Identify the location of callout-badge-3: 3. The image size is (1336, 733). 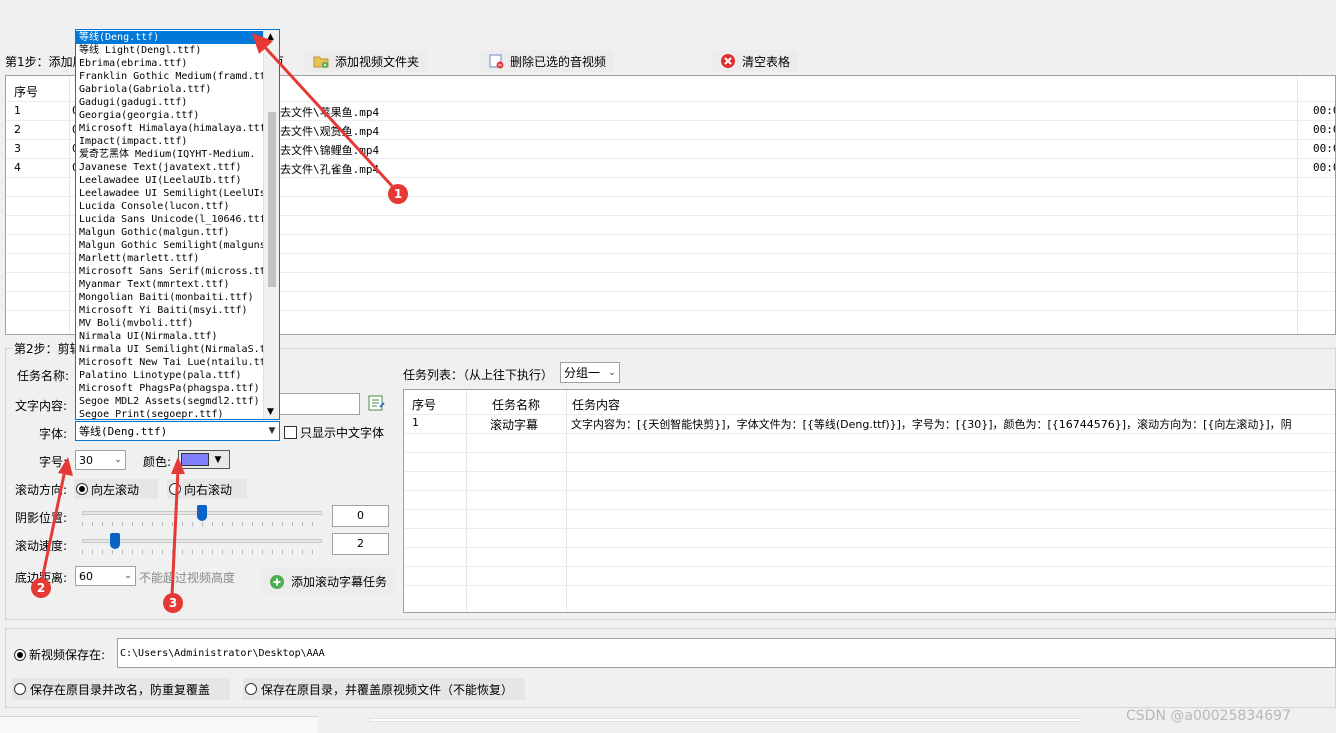
(173, 603).